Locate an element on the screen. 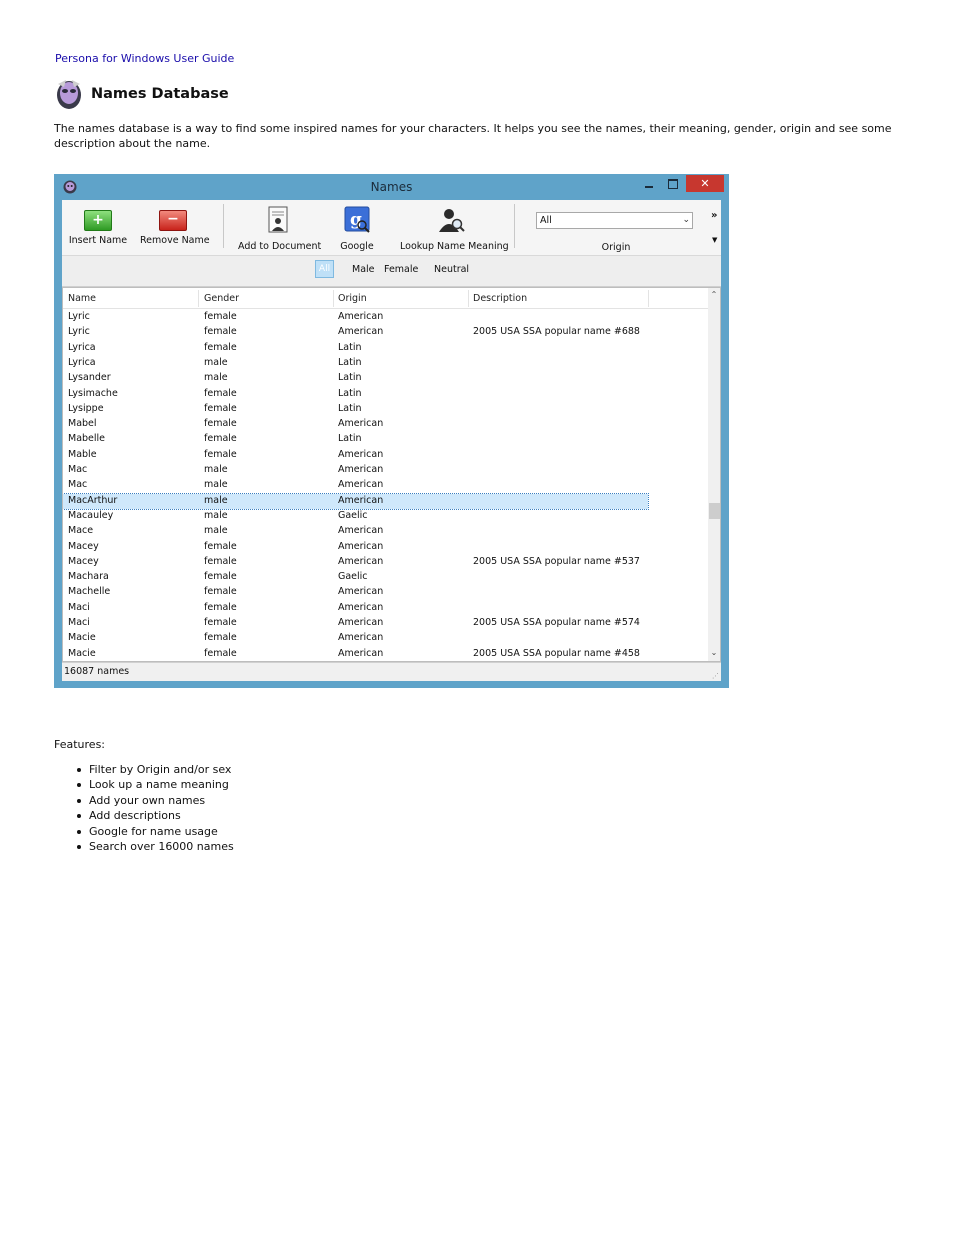 This screenshot has height=1235, width=954. lookup-name-meaning-label: Lookup Name Meaning is located at coordinates (454, 246).